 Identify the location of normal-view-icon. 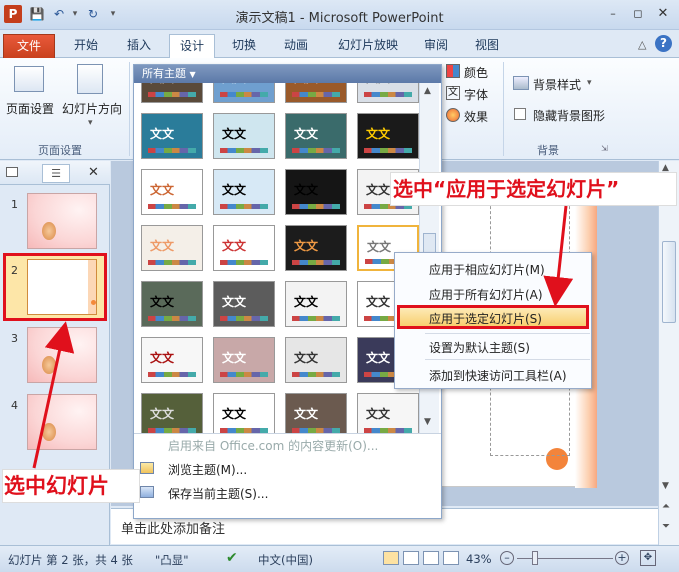
(391, 558).